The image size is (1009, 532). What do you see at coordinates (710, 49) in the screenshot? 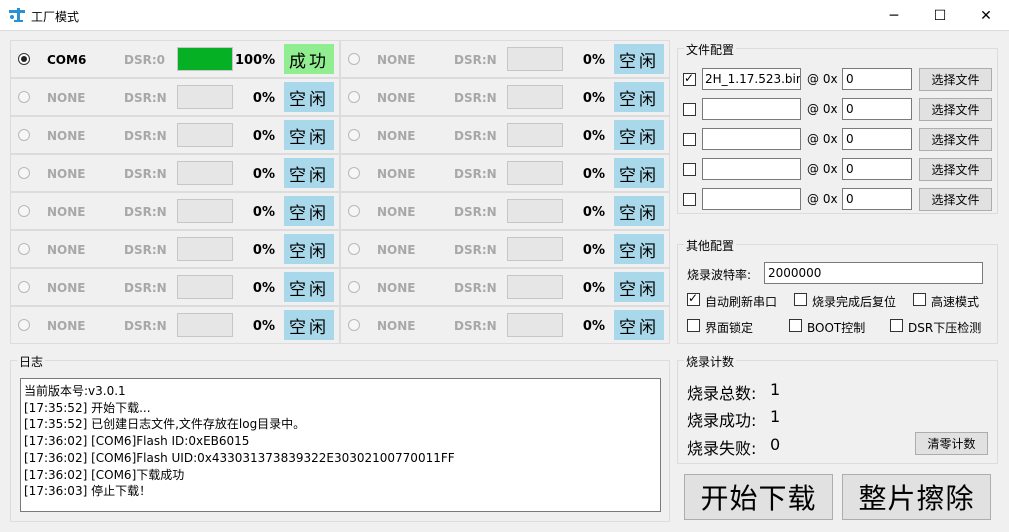
I see `file-config-title: 文件配置` at bounding box center [710, 49].